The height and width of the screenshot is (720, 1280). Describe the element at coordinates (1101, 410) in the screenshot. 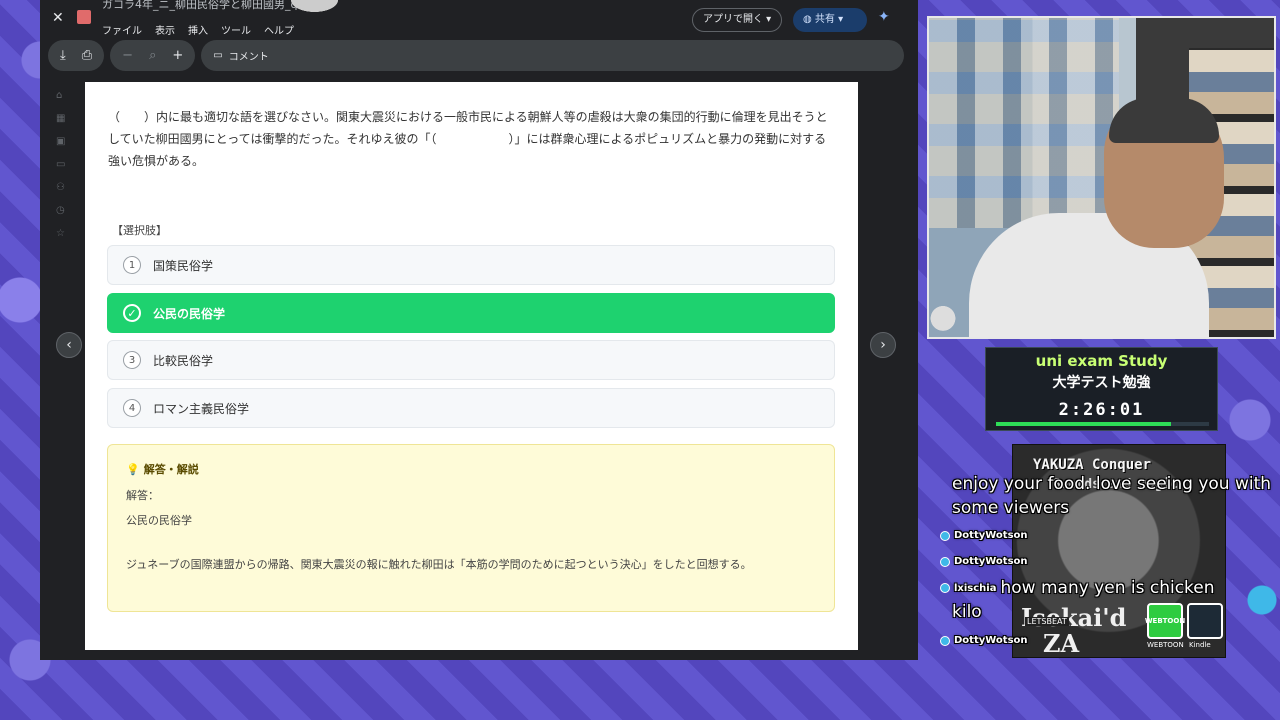

I see `timer-clock: 2:26:01` at that location.